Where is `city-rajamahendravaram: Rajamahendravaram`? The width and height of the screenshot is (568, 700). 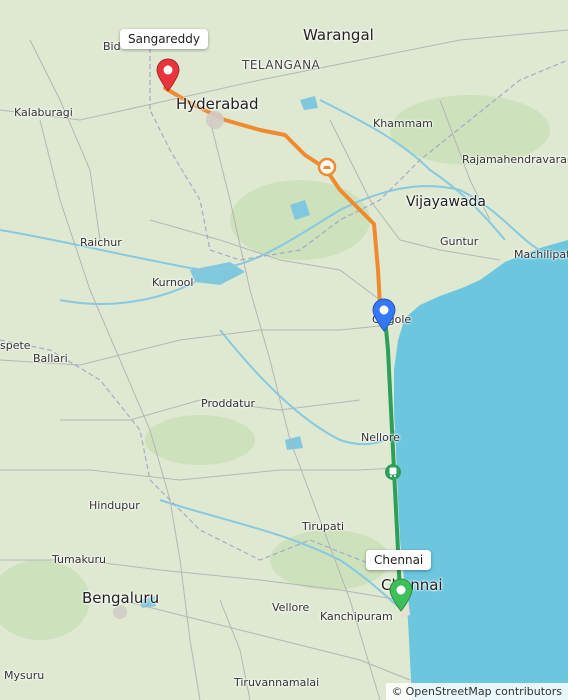
city-rajamahendravaram: Rajamahendravaram is located at coordinates (515, 159).